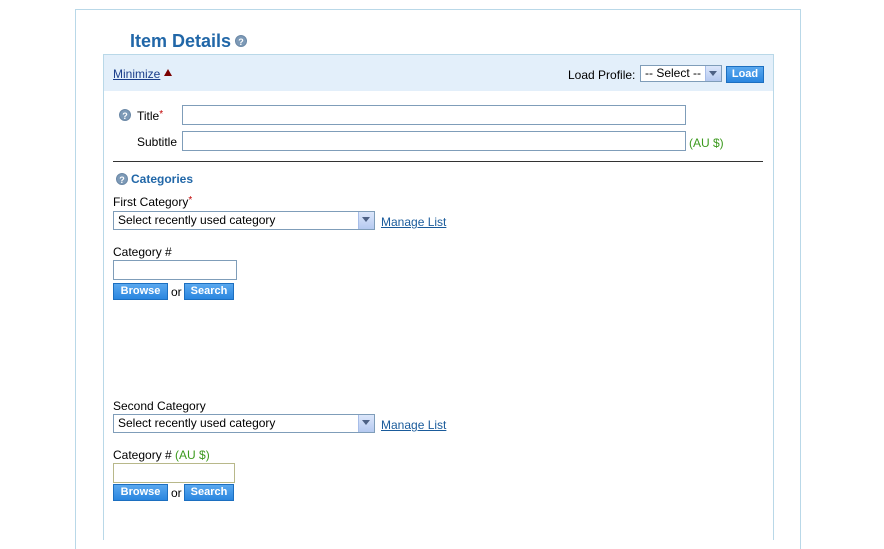 The height and width of the screenshot is (549, 884). I want to click on second-category-select-value: Select recently used category, so click(197, 423).